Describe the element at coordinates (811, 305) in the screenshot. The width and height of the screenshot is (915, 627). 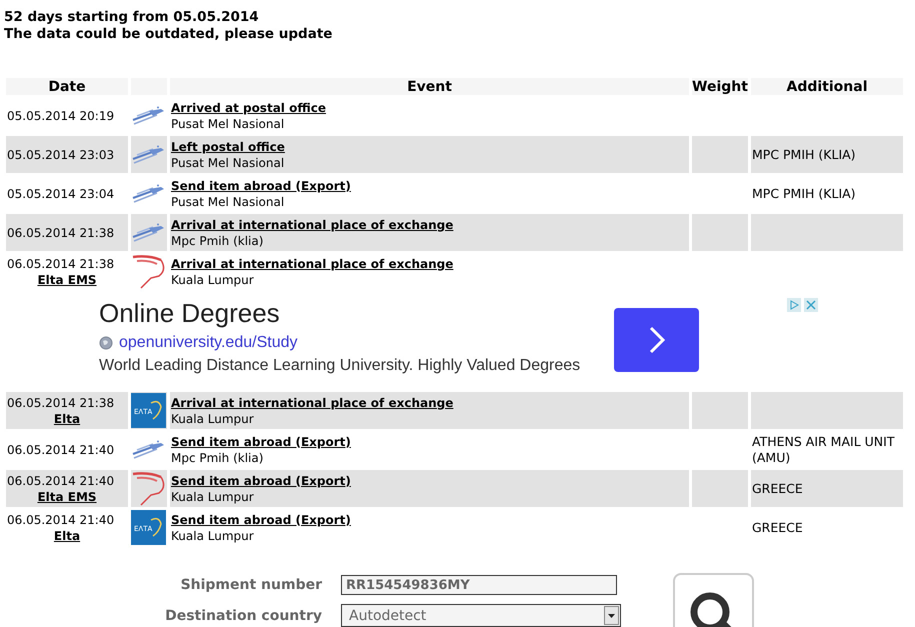
I see `close-icon` at that location.